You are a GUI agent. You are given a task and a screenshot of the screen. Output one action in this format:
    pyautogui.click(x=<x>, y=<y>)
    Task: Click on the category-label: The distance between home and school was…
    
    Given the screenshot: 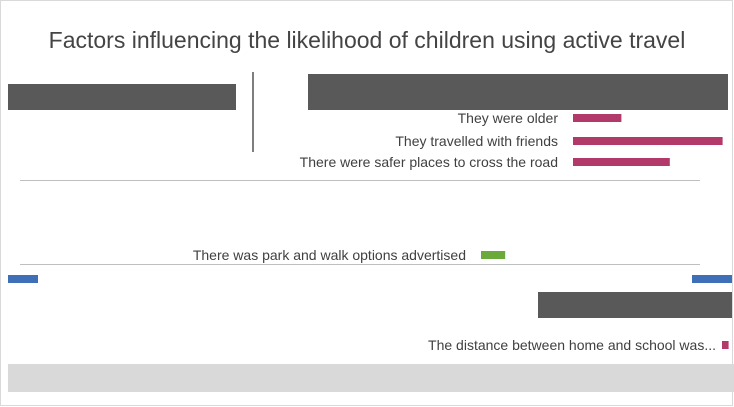 What is the action you would take?
    pyautogui.click(x=572, y=345)
    